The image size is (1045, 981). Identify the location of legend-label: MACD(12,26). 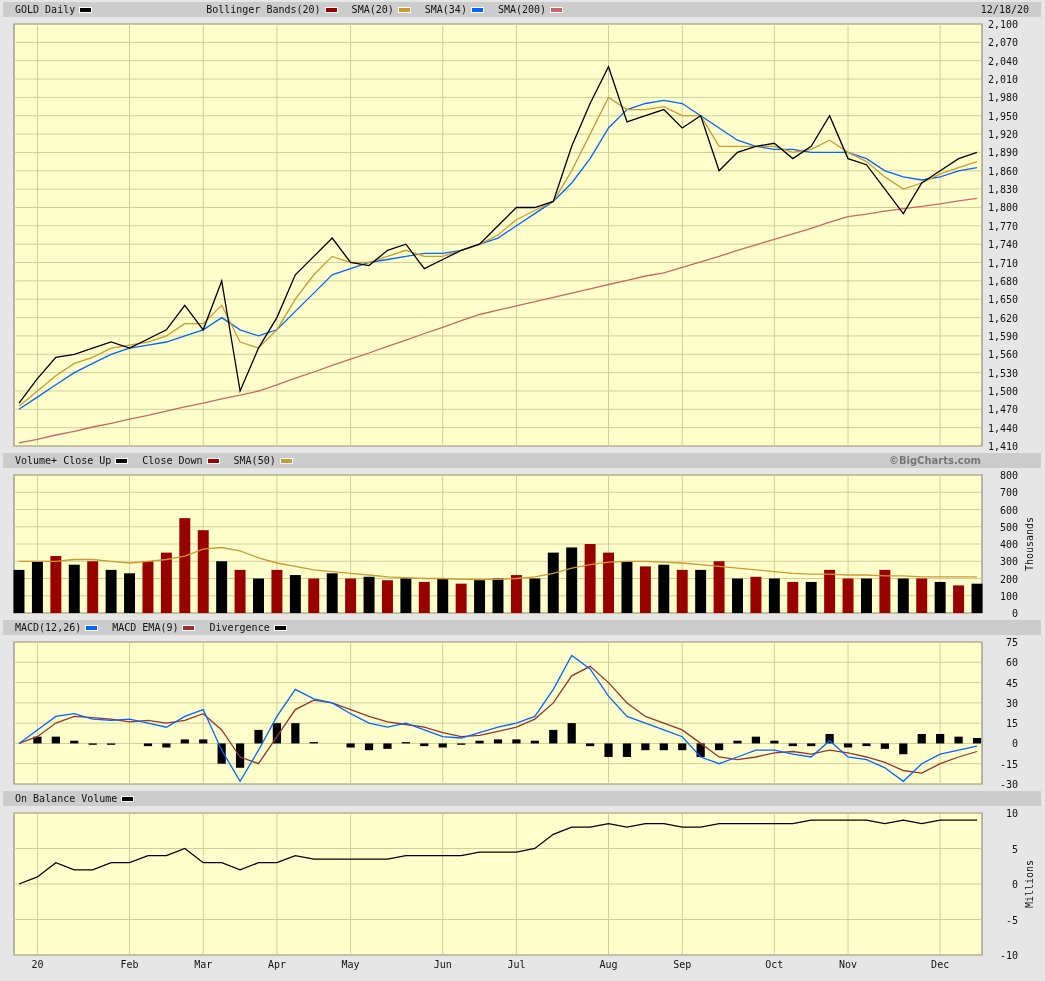
(48, 627).